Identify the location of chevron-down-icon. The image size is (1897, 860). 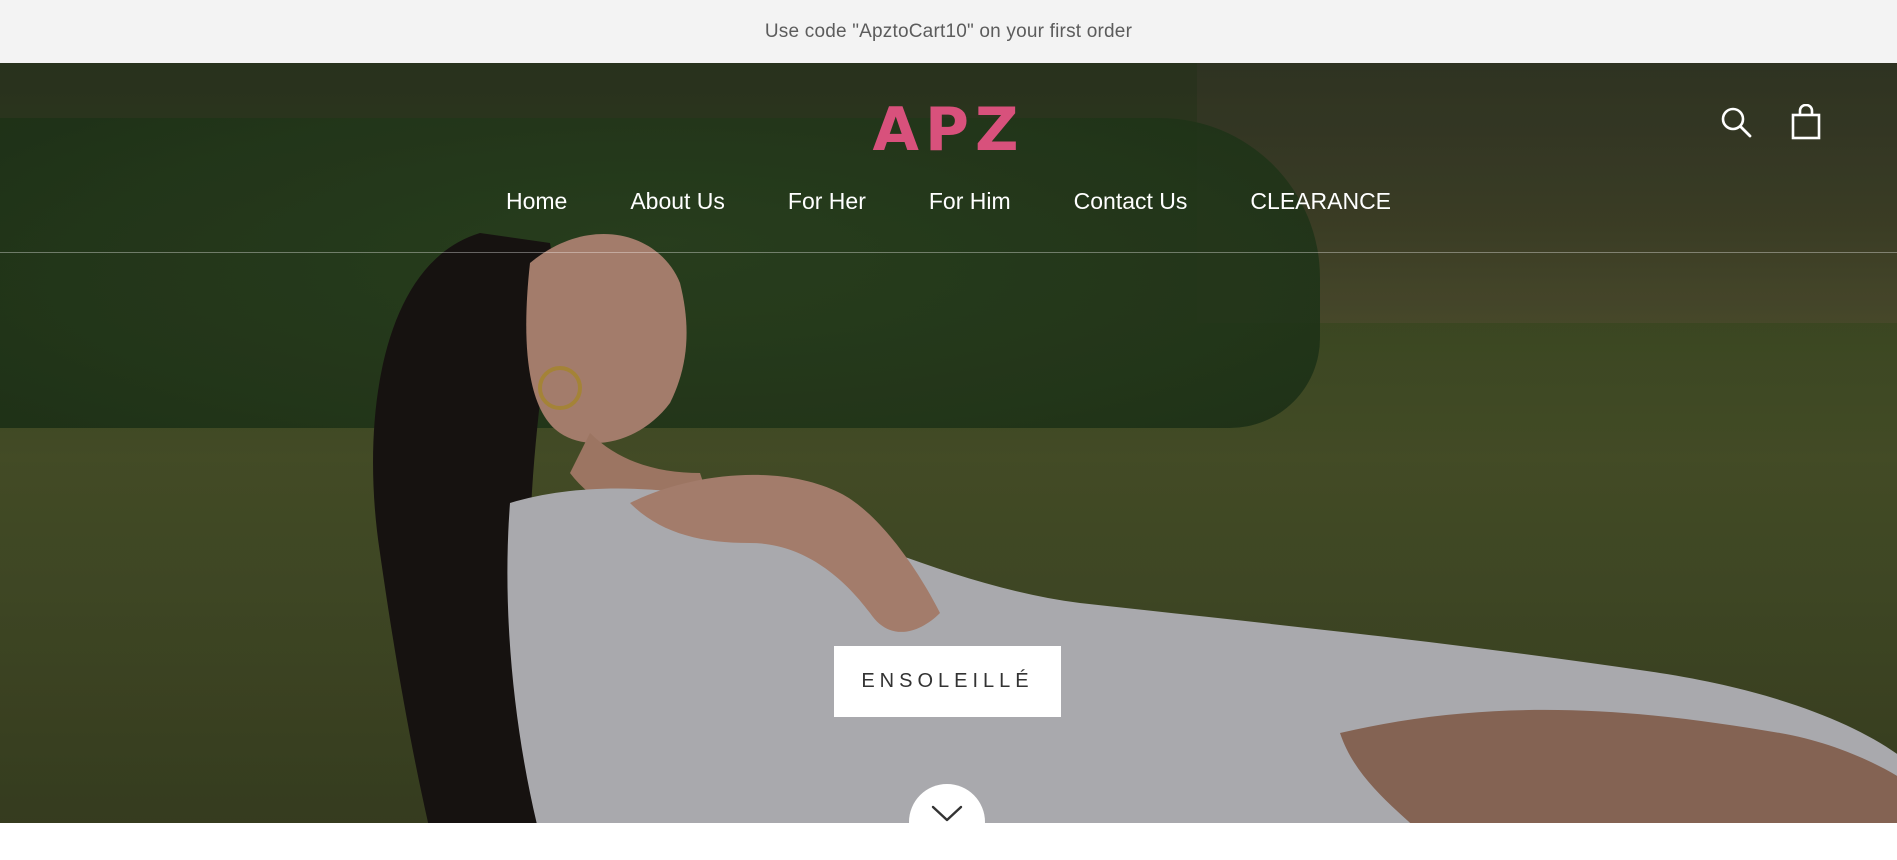
(947, 813).